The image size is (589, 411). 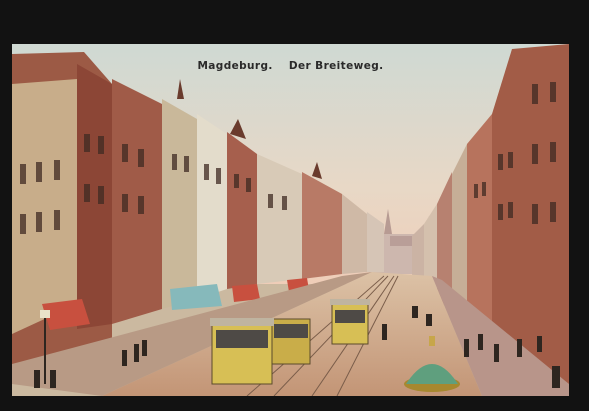 I want to click on caption-city: Magdeburg., so click(x=235, y=66).